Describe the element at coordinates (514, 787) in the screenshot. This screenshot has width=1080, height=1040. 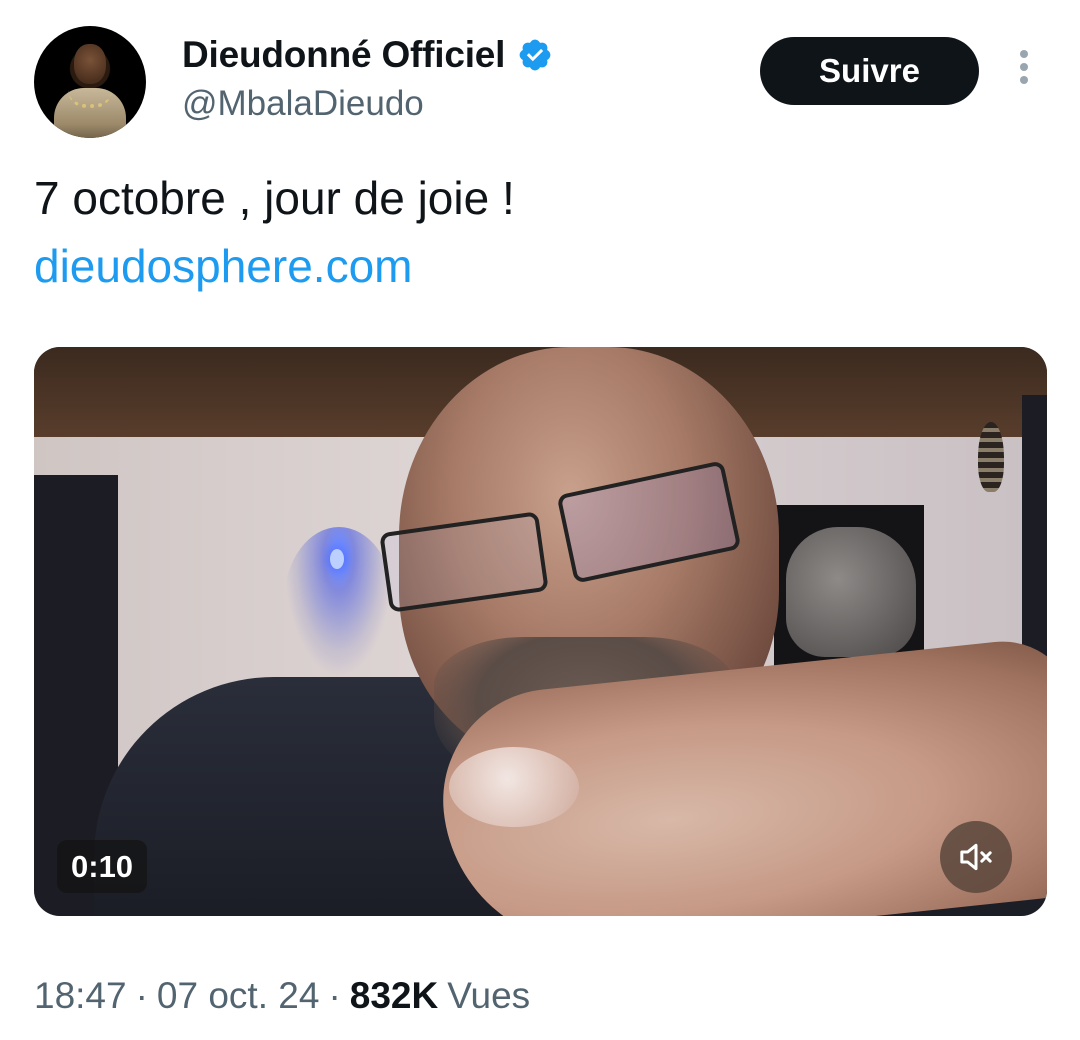
I see `video-scene-thumb` at that location.